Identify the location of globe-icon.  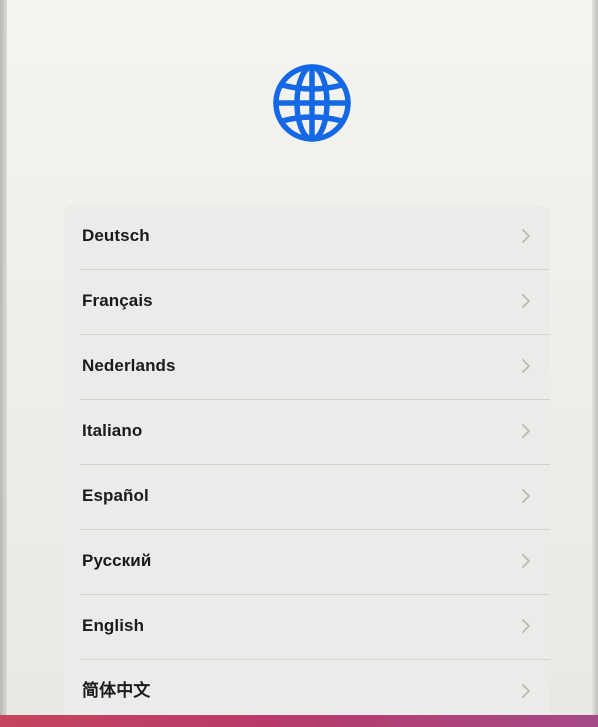
(312, 103).